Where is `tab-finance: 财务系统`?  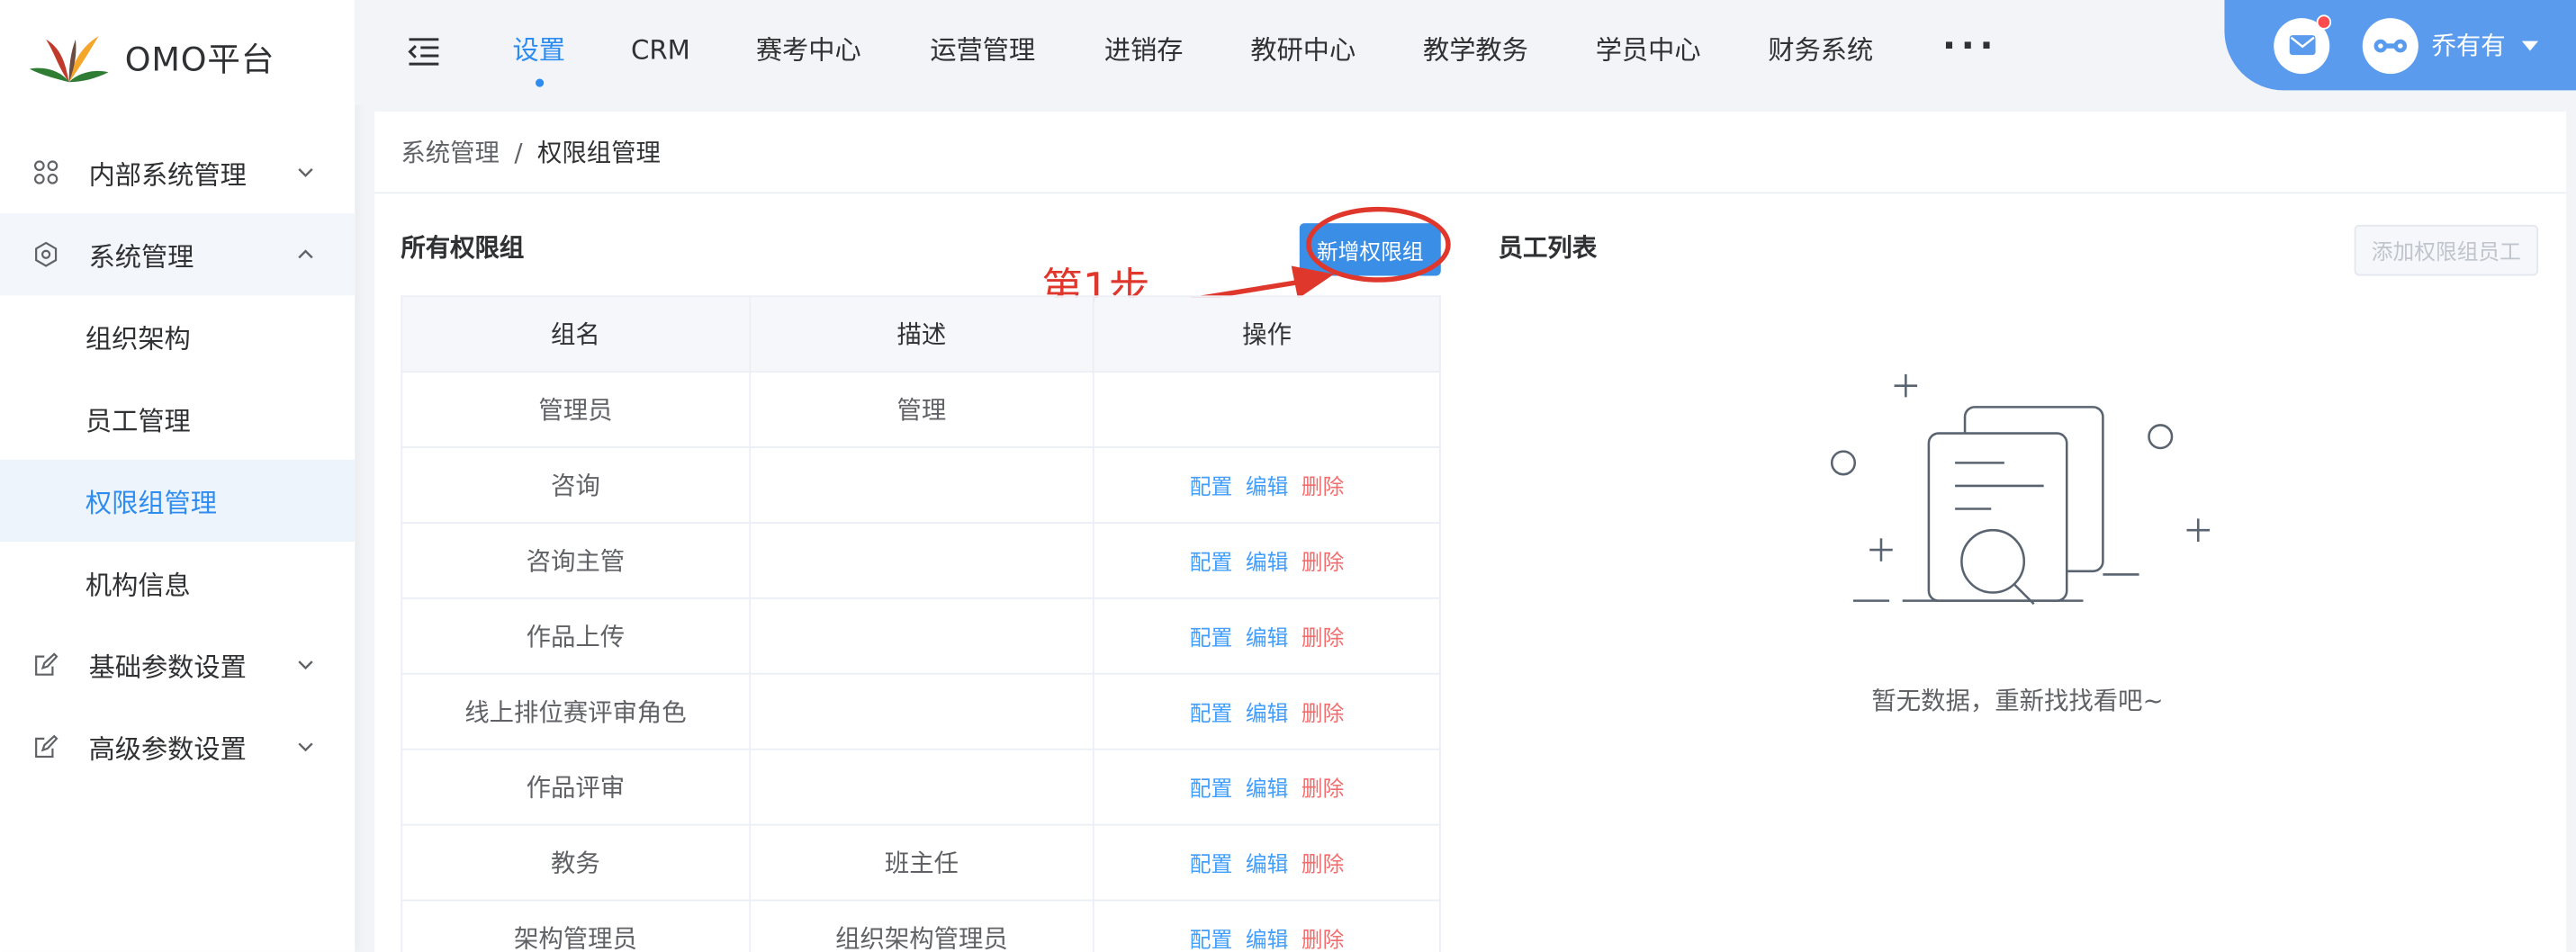 tab-finance: 财务系统 is located at coordinates (1820, 53).